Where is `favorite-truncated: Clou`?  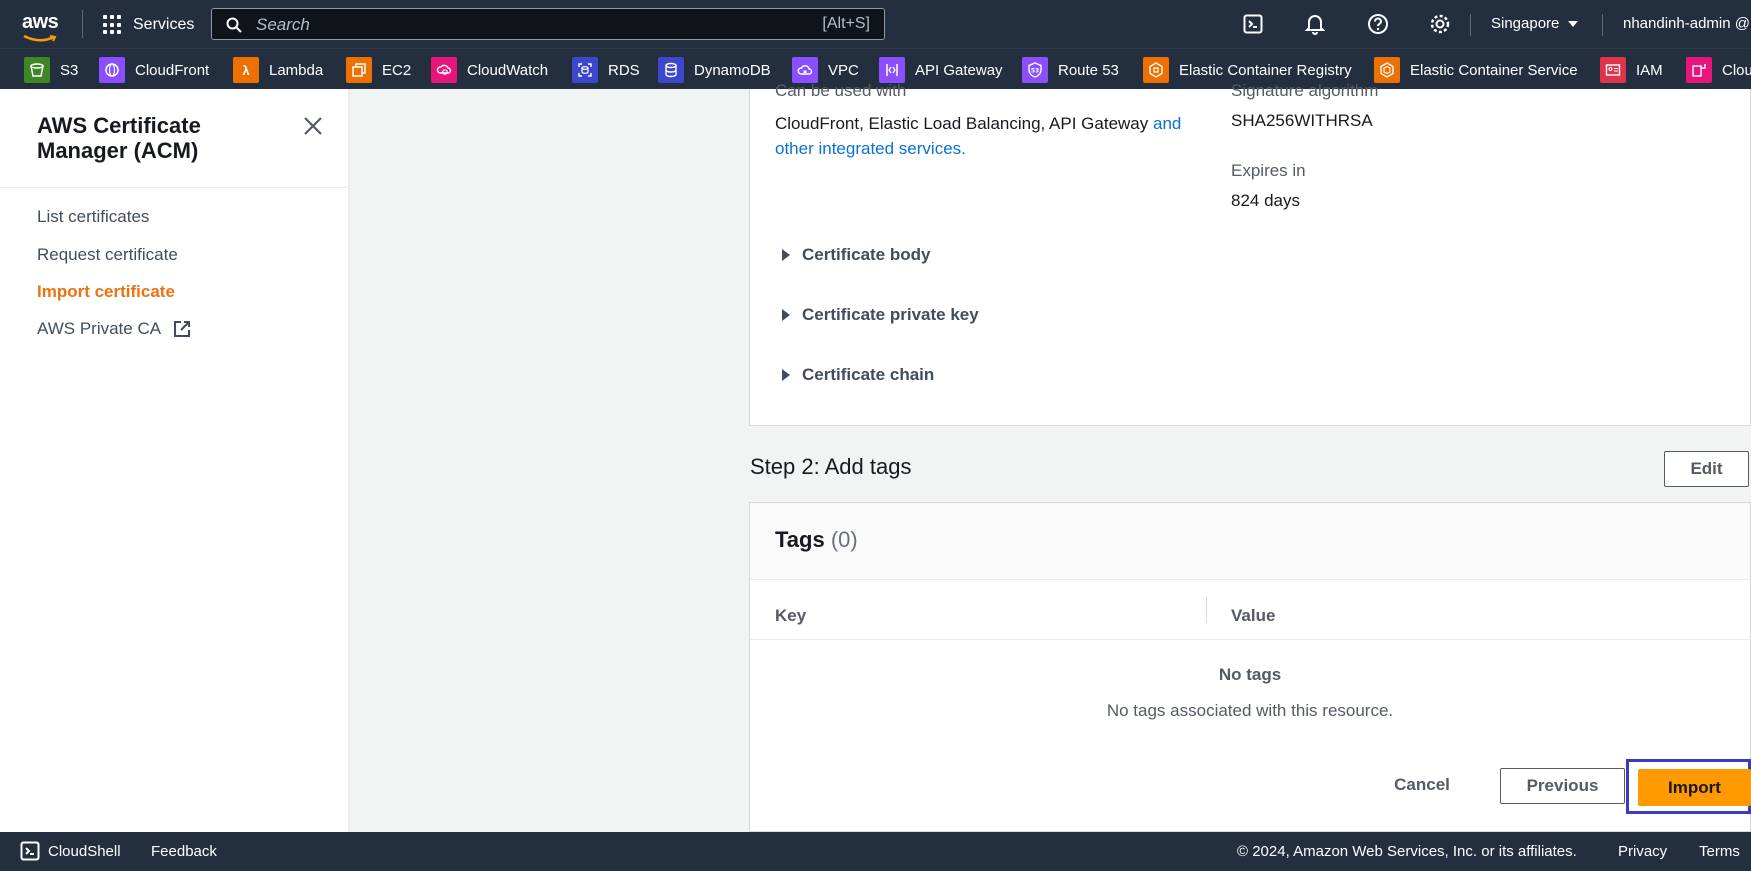 favorite-truncated: Clou is located at coordinates (1718, 70).